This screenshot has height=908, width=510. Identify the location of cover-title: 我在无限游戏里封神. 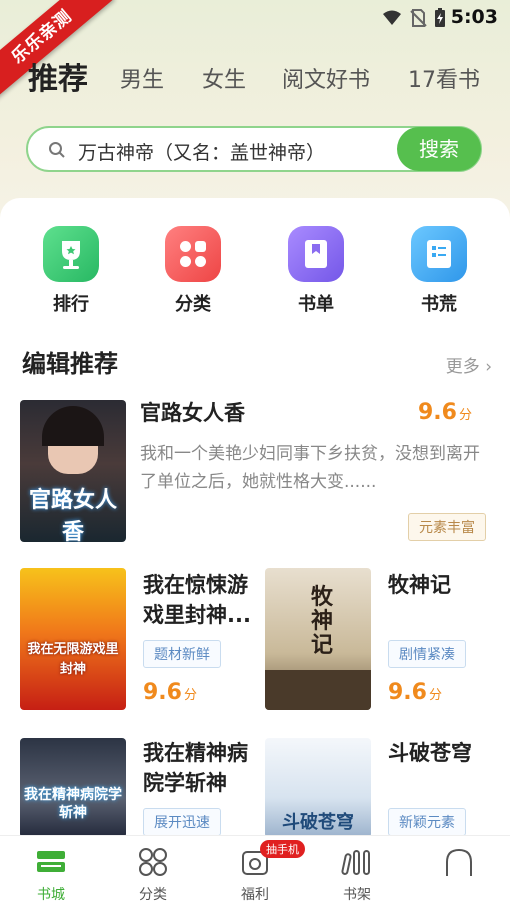
(73, 659).